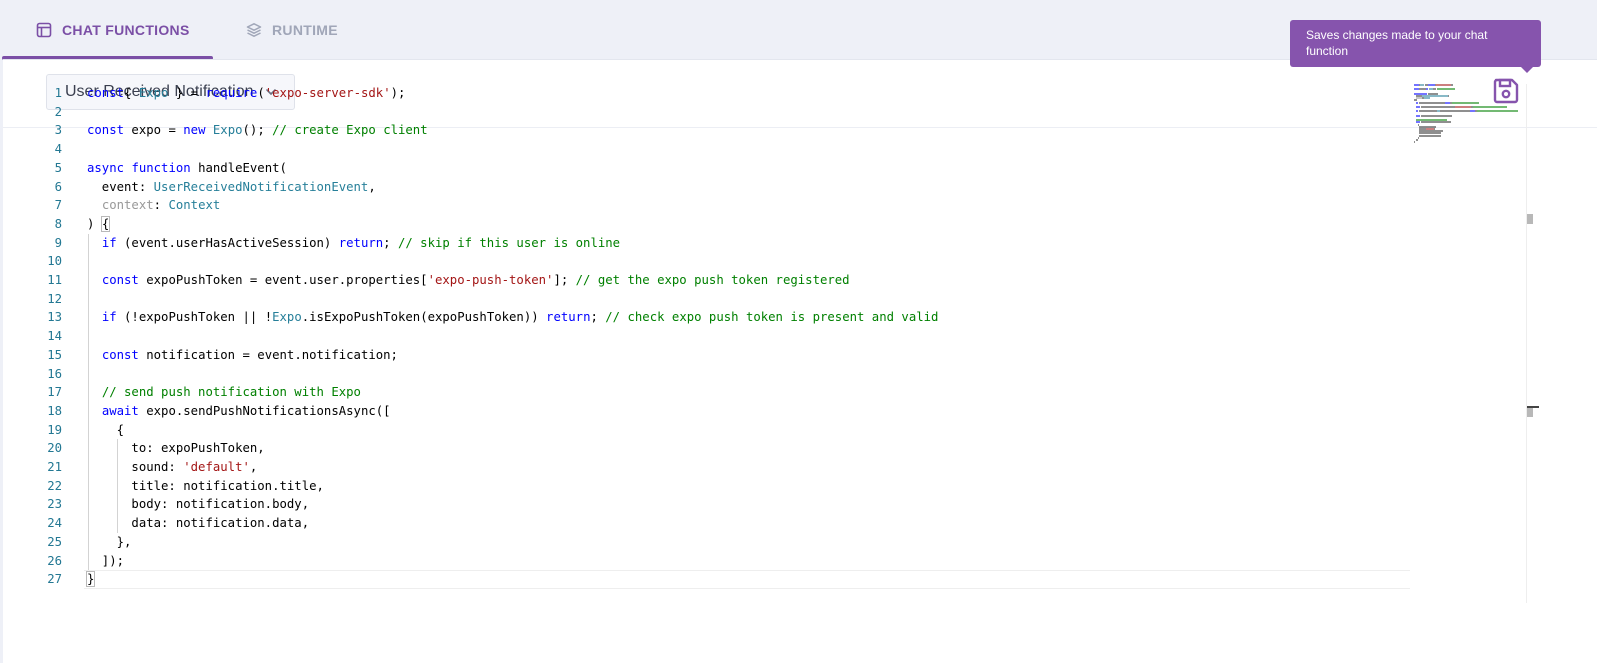 This screenshot has width=1597, height=663. Describe the element at coordinates (261, 186) in the screenshot. I see `code-token: UserReceivedNotificationEvent` at that location.